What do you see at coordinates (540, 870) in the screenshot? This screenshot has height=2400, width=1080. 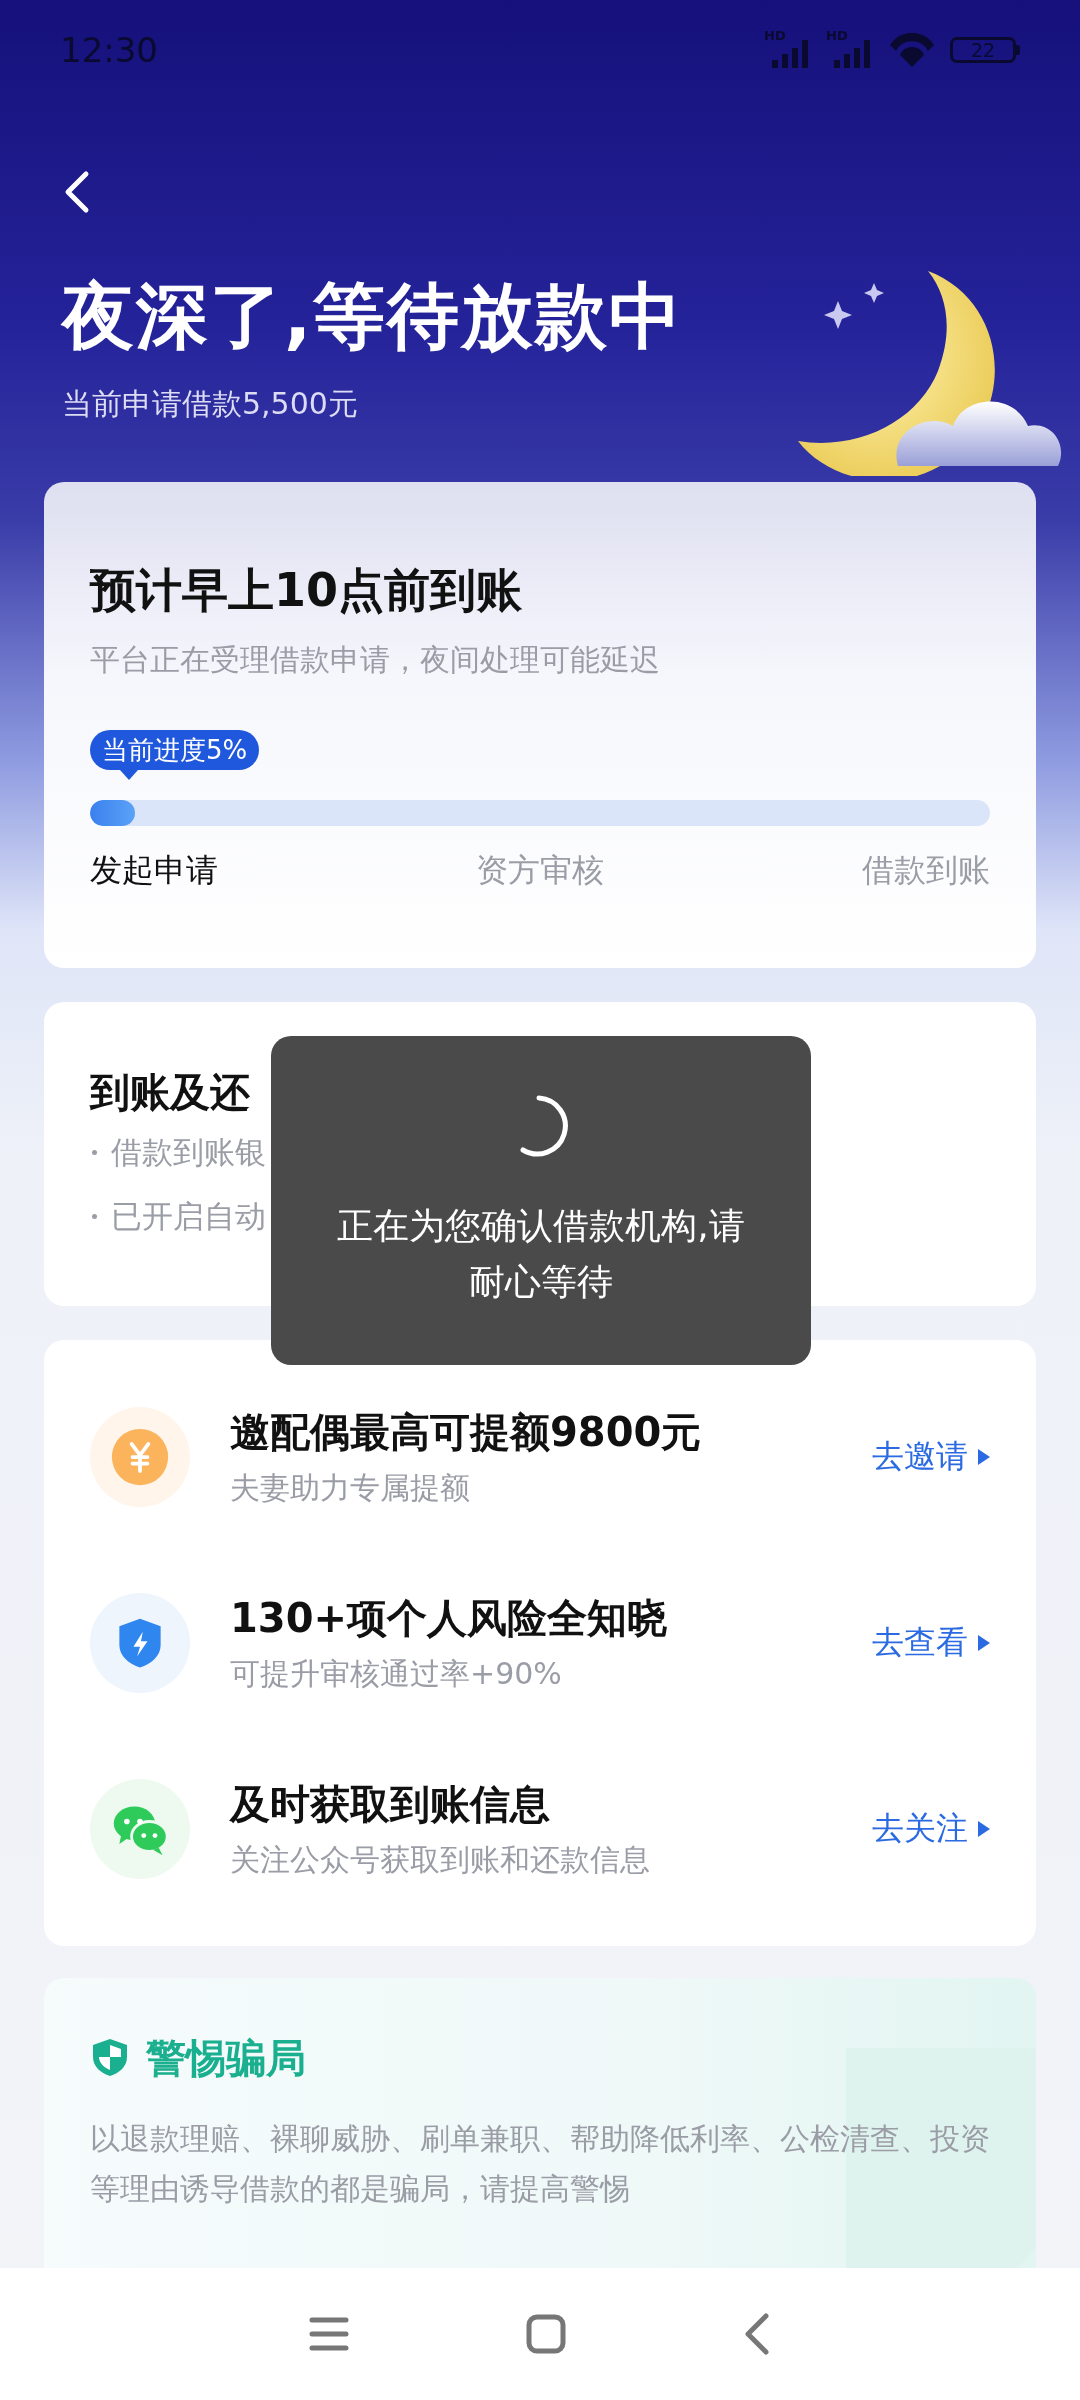 I see `progress-step: 资方审核` at bounding box center [540, 870].